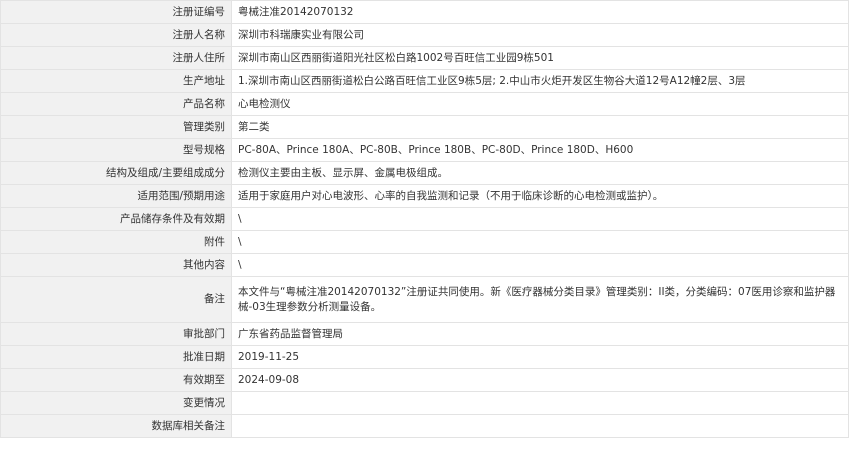 This screenshot has width=850, height=463. I want to click on table-row-product-name: 产品名称 心电检测仪, so click(424, 104).